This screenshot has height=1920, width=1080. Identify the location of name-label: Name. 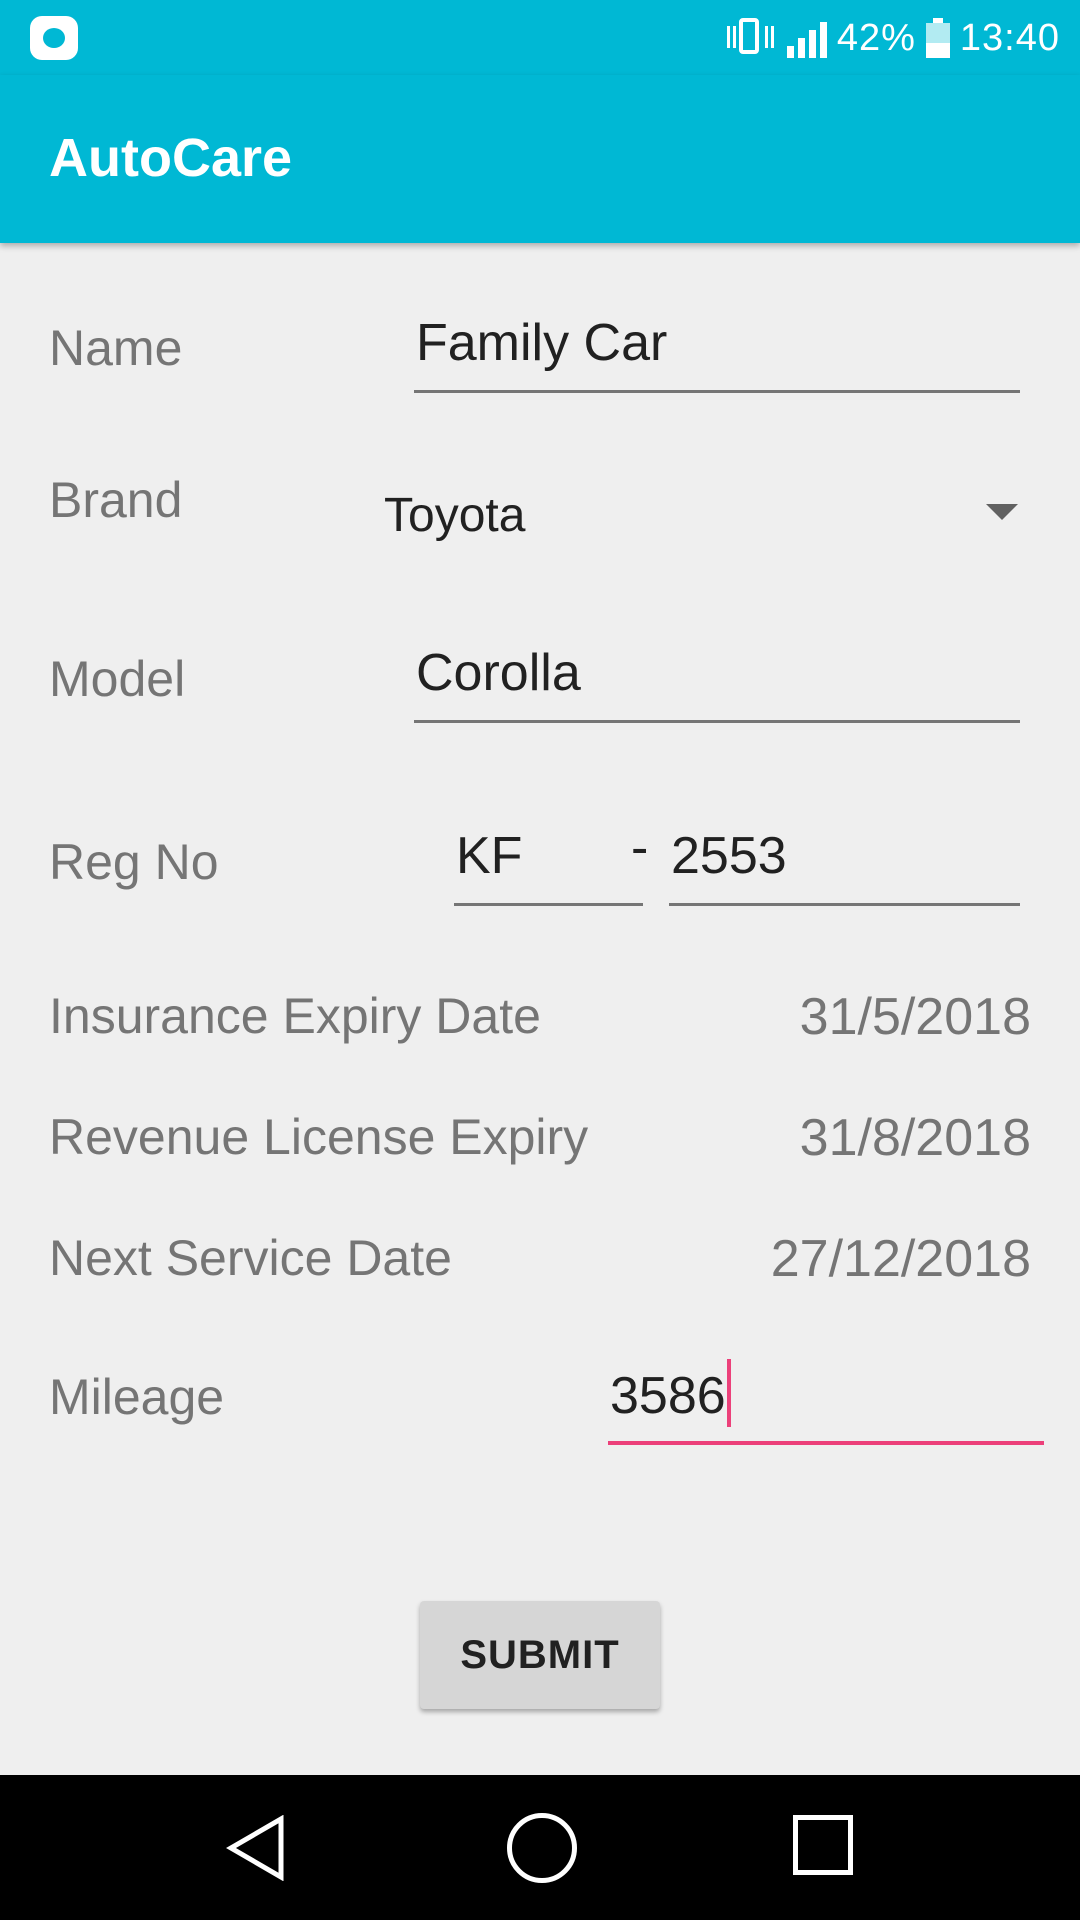
(116, 348).